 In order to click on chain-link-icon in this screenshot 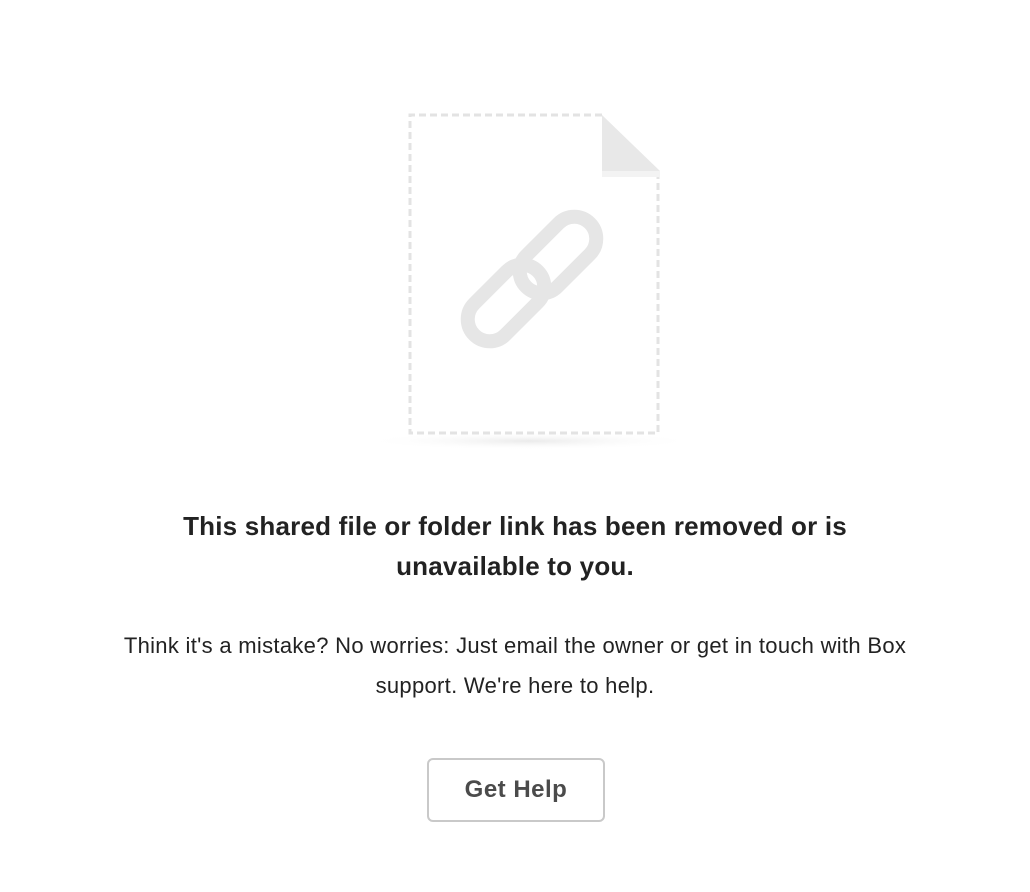, I will do `click(532, 279)`.